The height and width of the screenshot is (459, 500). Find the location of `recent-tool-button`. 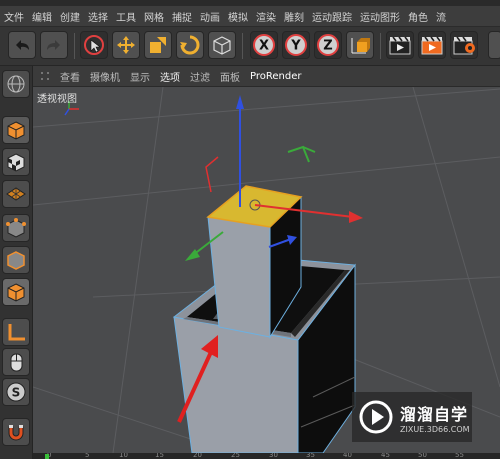

recent-tool-button is located at coordinates (222, 45).